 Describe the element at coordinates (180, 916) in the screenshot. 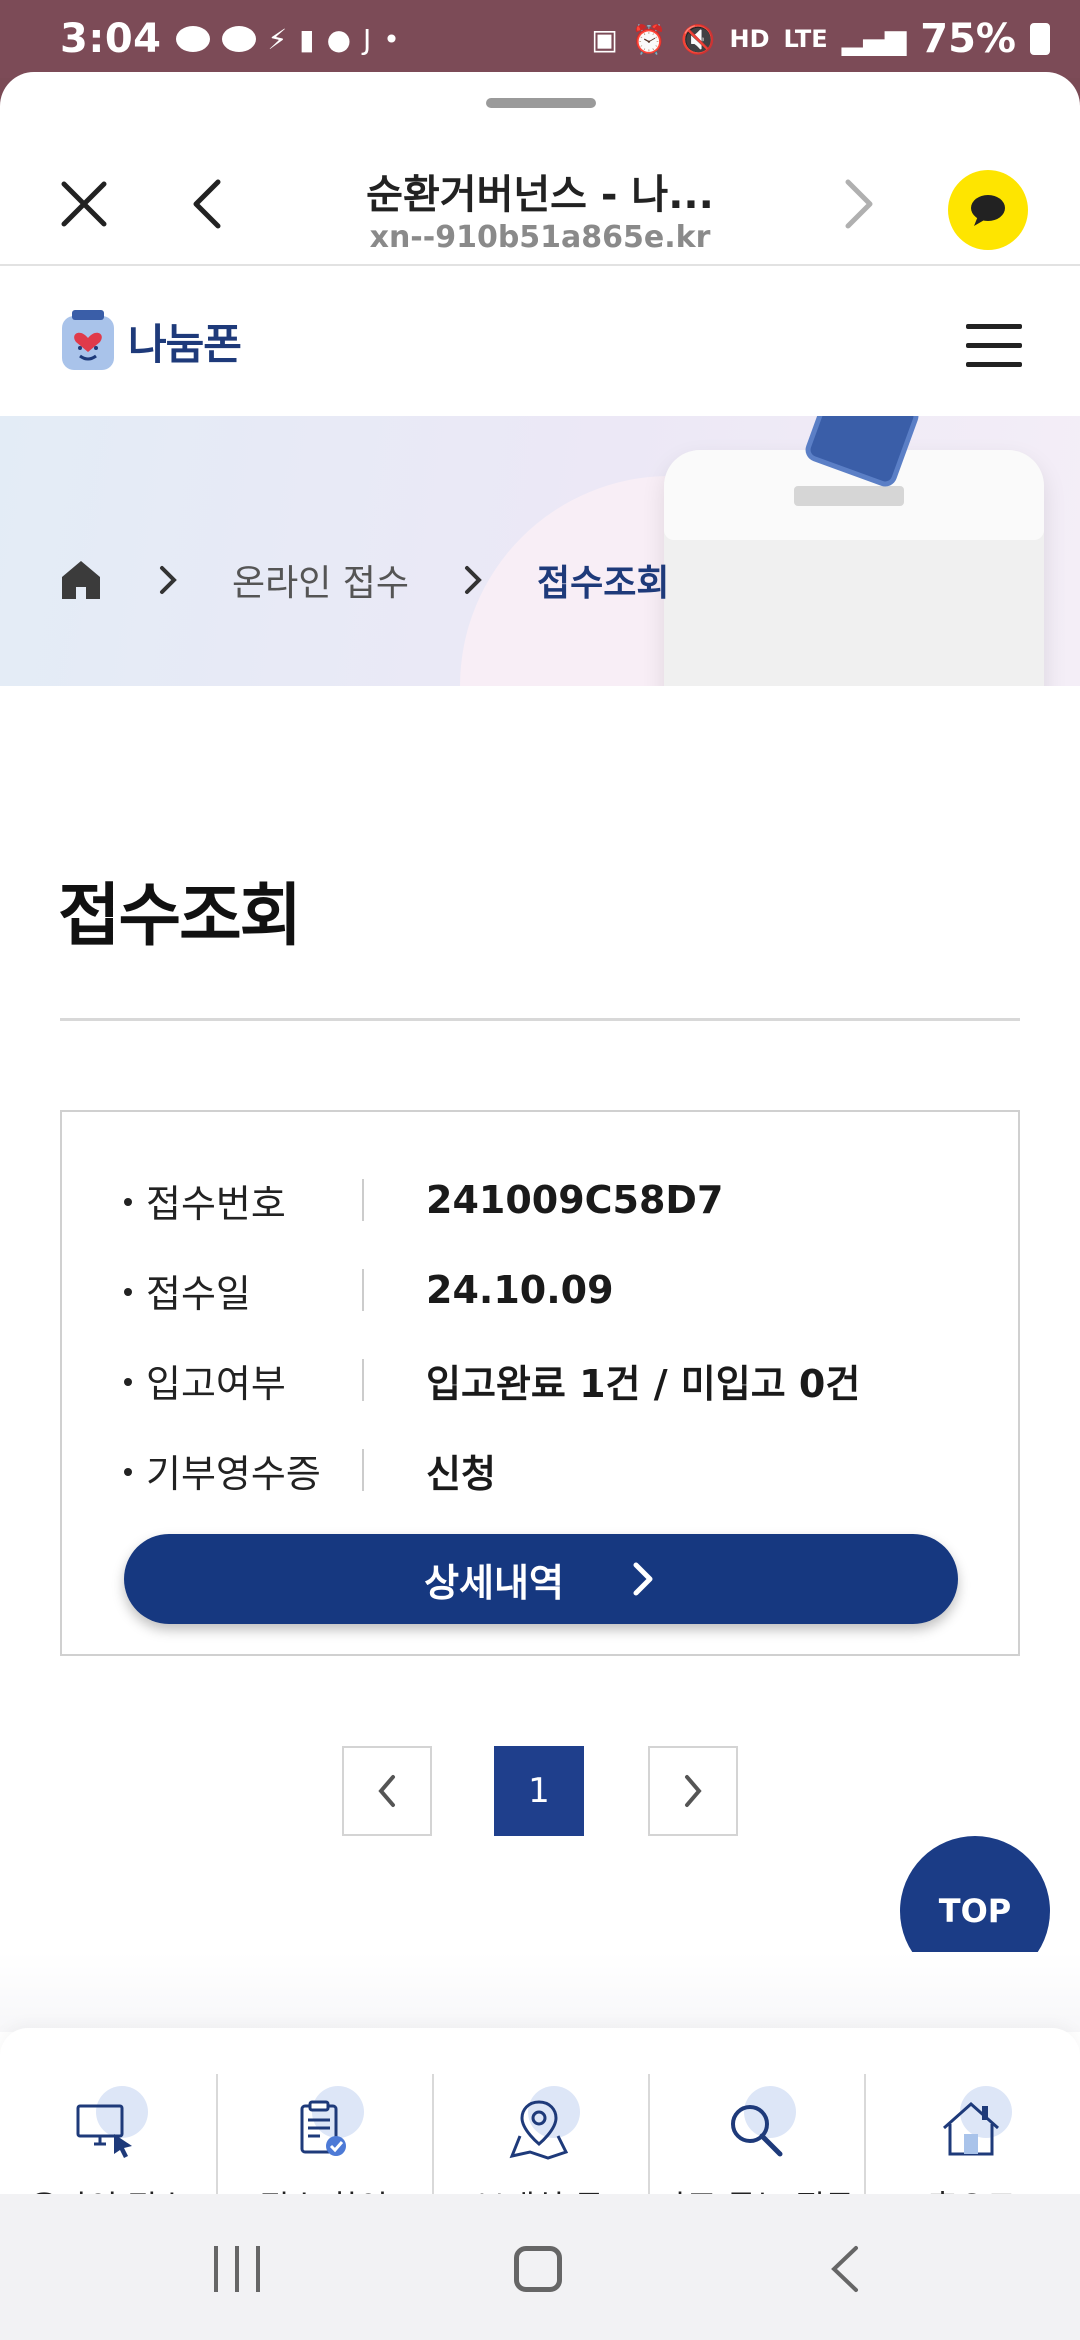

I see `page-heading: 접수조회` at that location.